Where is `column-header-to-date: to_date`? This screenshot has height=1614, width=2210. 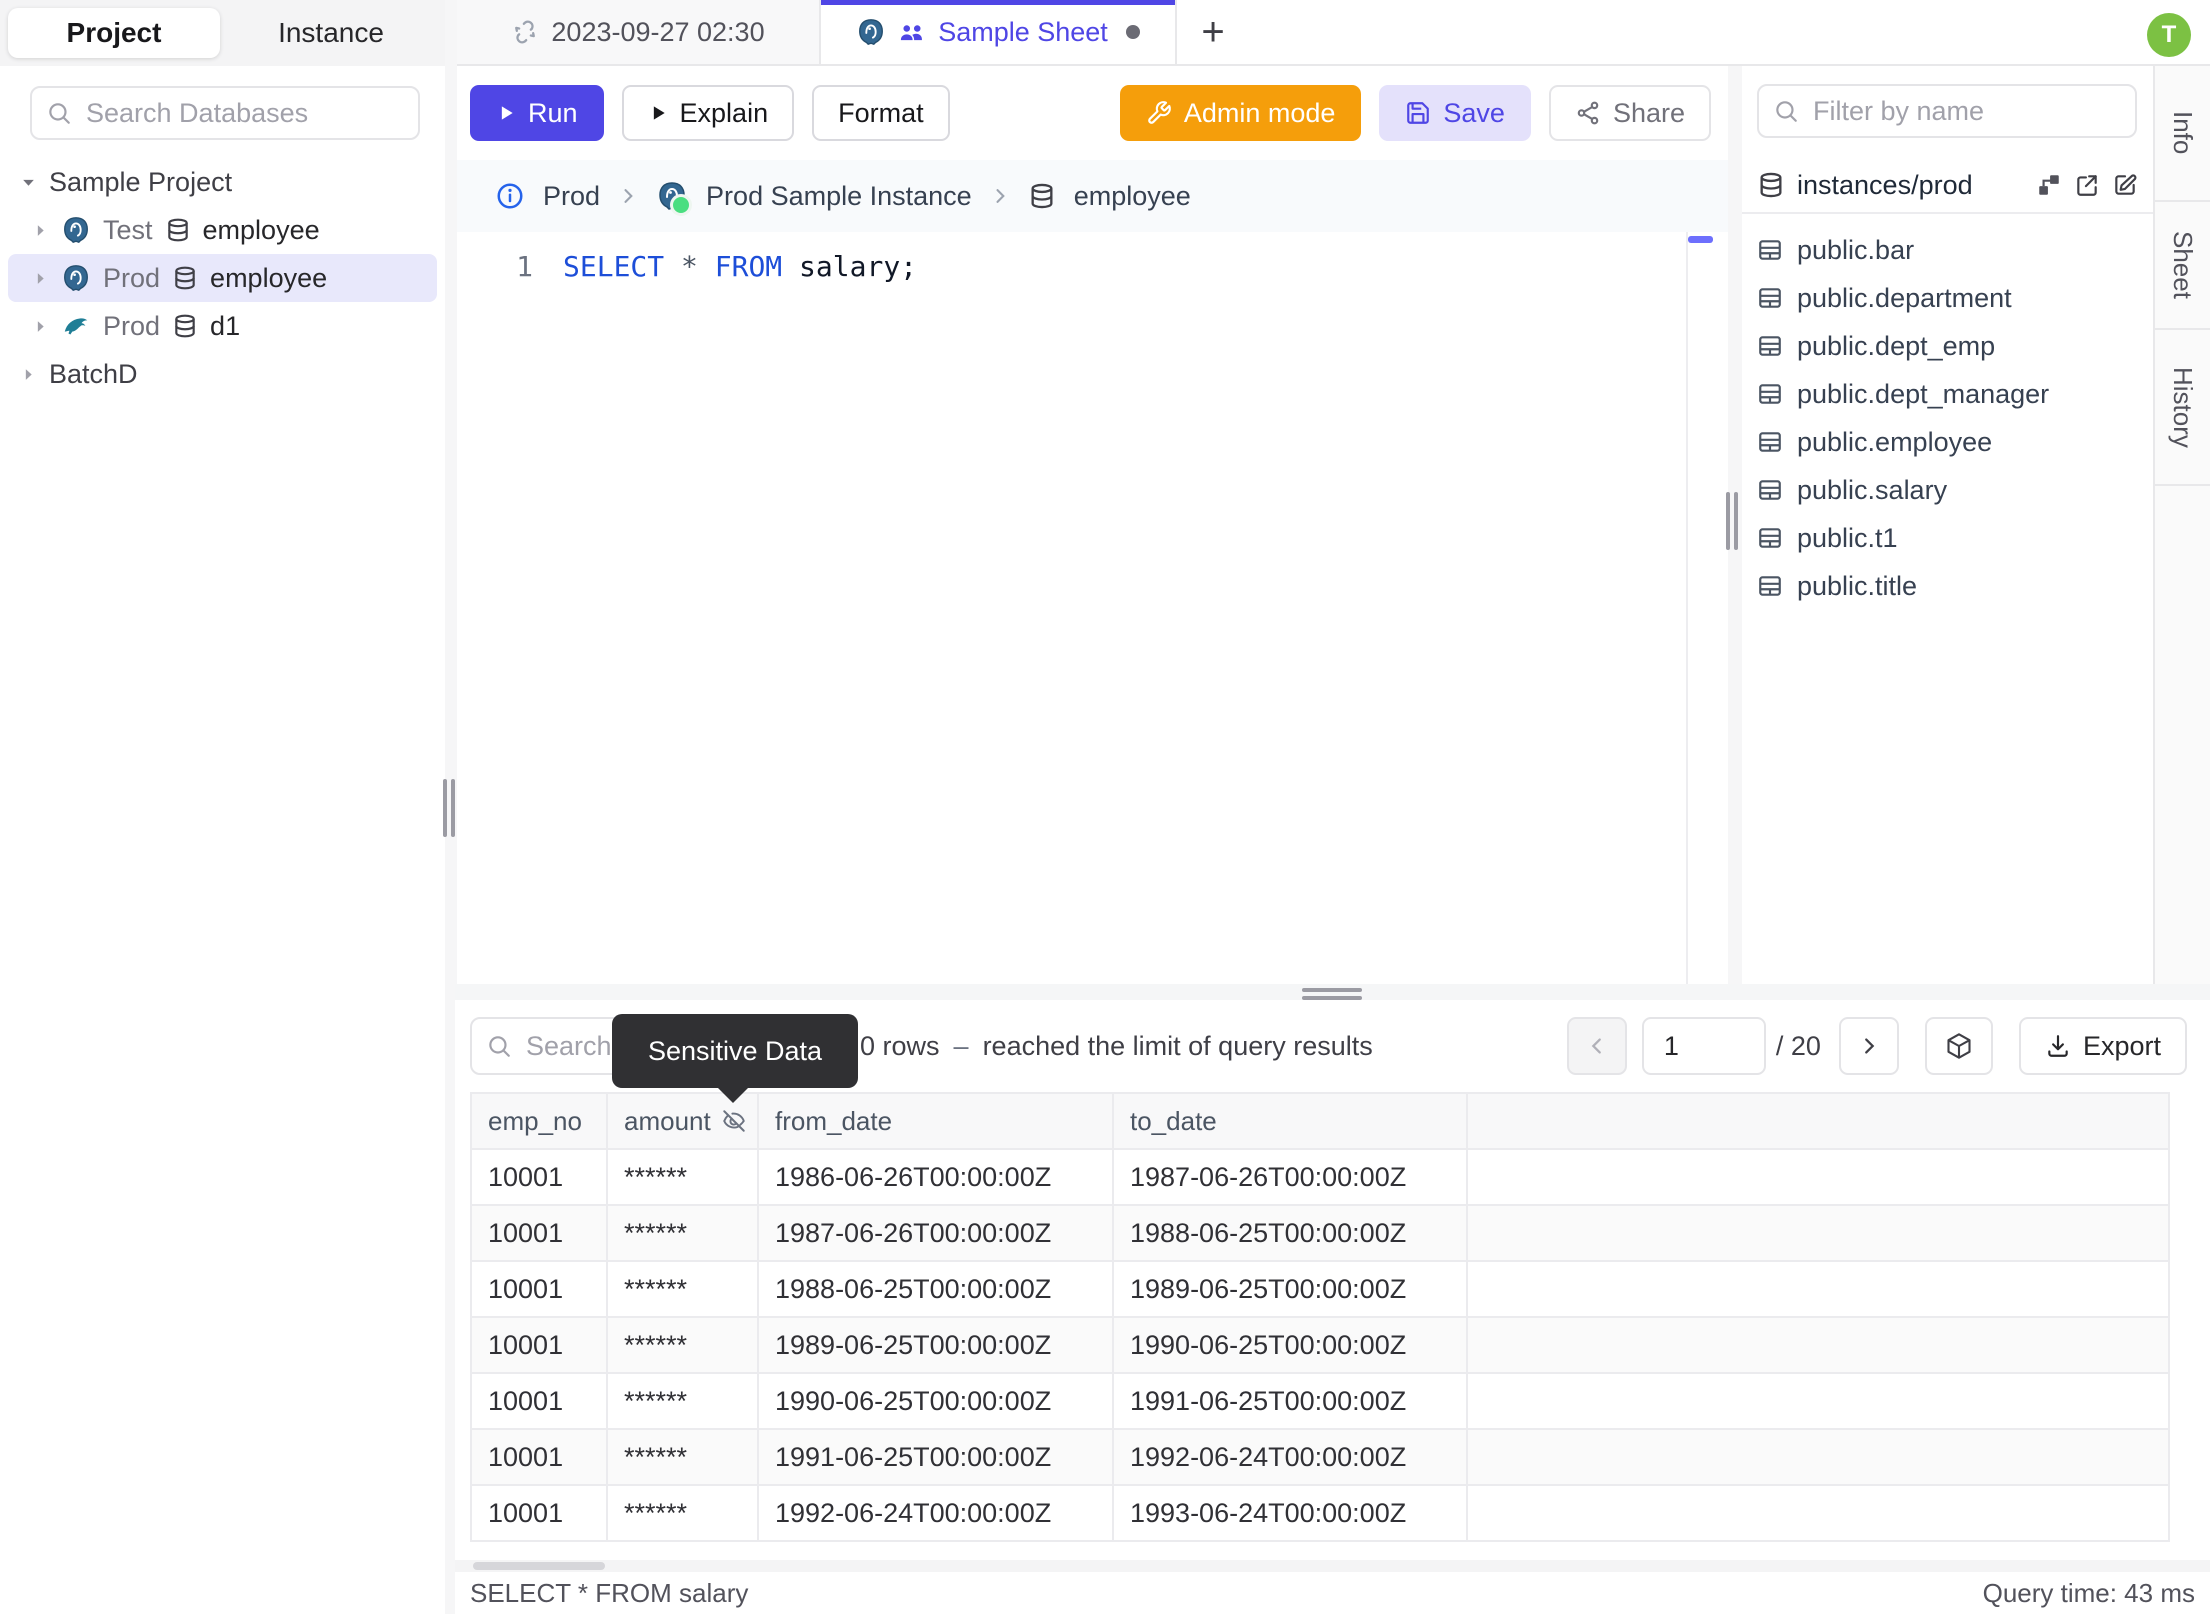 column-header-to-date: to_date is located at coordinates (1290, 1121).